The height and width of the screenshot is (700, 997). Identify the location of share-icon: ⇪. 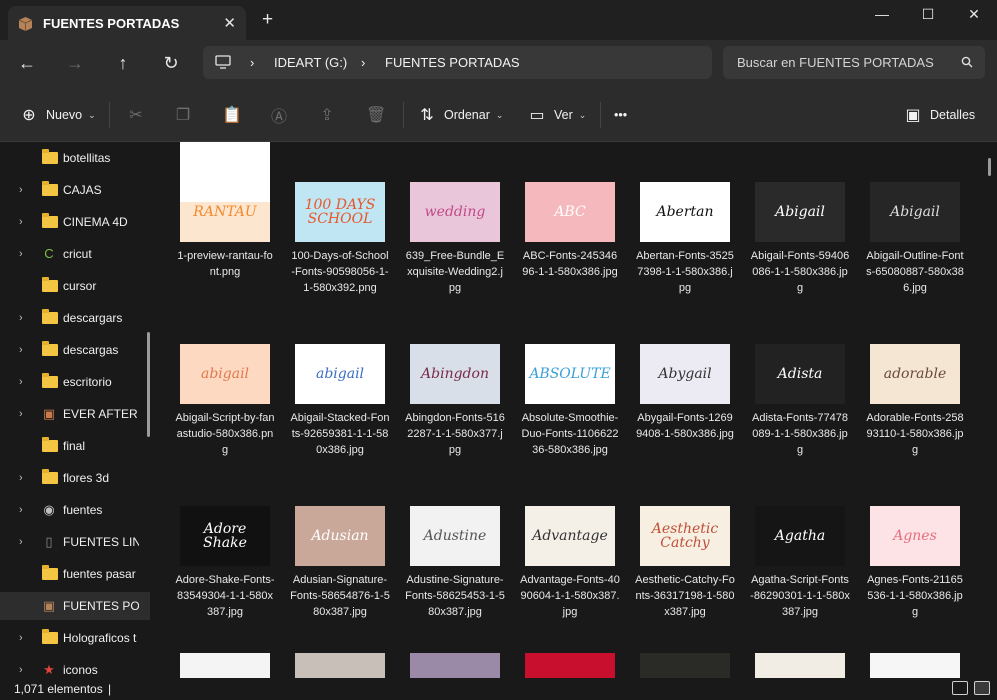
(327, 115).